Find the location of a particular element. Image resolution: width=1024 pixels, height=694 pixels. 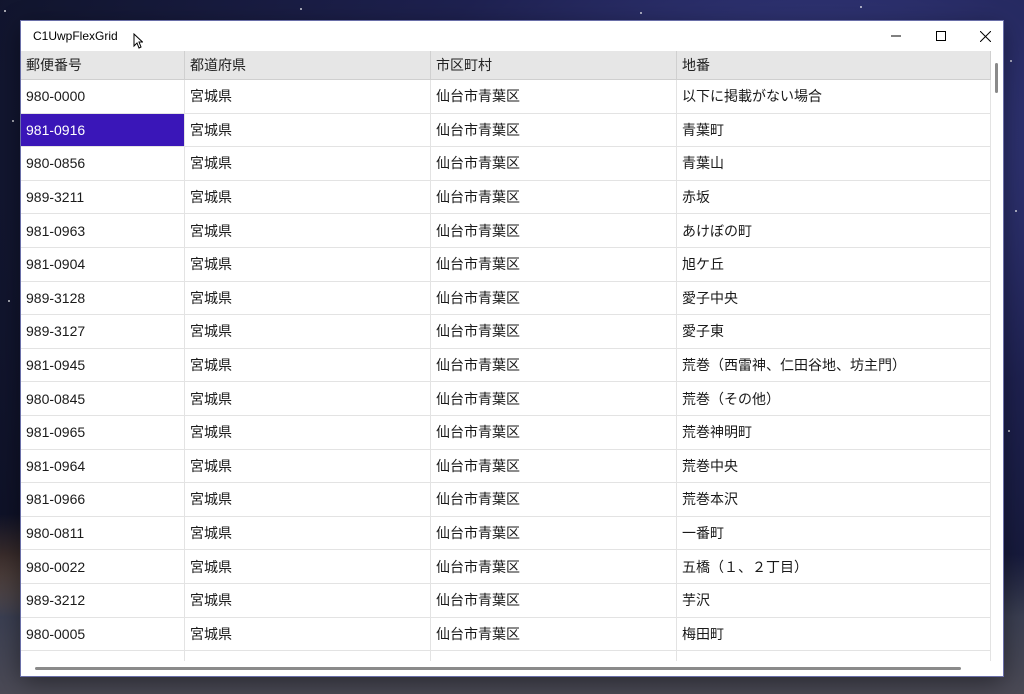

cell-postal-code: 980-0845 is located at coordinates (103, 398).